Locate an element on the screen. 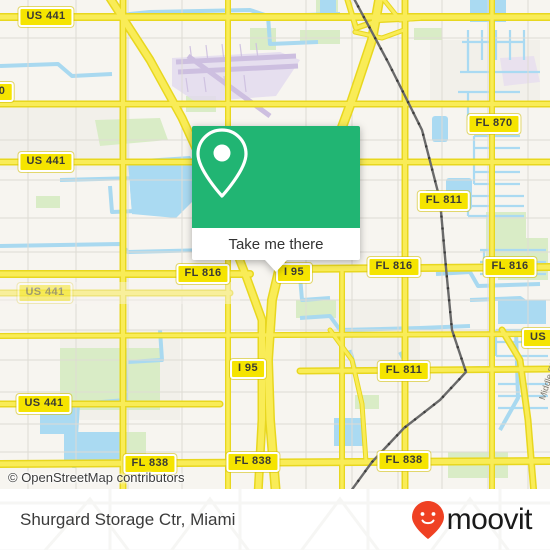 The height and width of the screenshot is (550, 550). callout-pin-area is located at coordinates (276, 177).